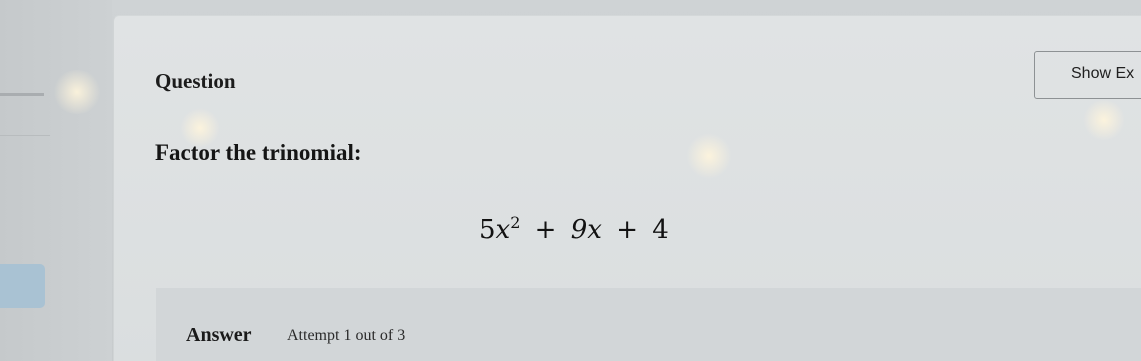 The image size is (1141, 361). Describe the element at coordinates (660, 230) in the screenshot. I see `constant-term: 4` at that location.